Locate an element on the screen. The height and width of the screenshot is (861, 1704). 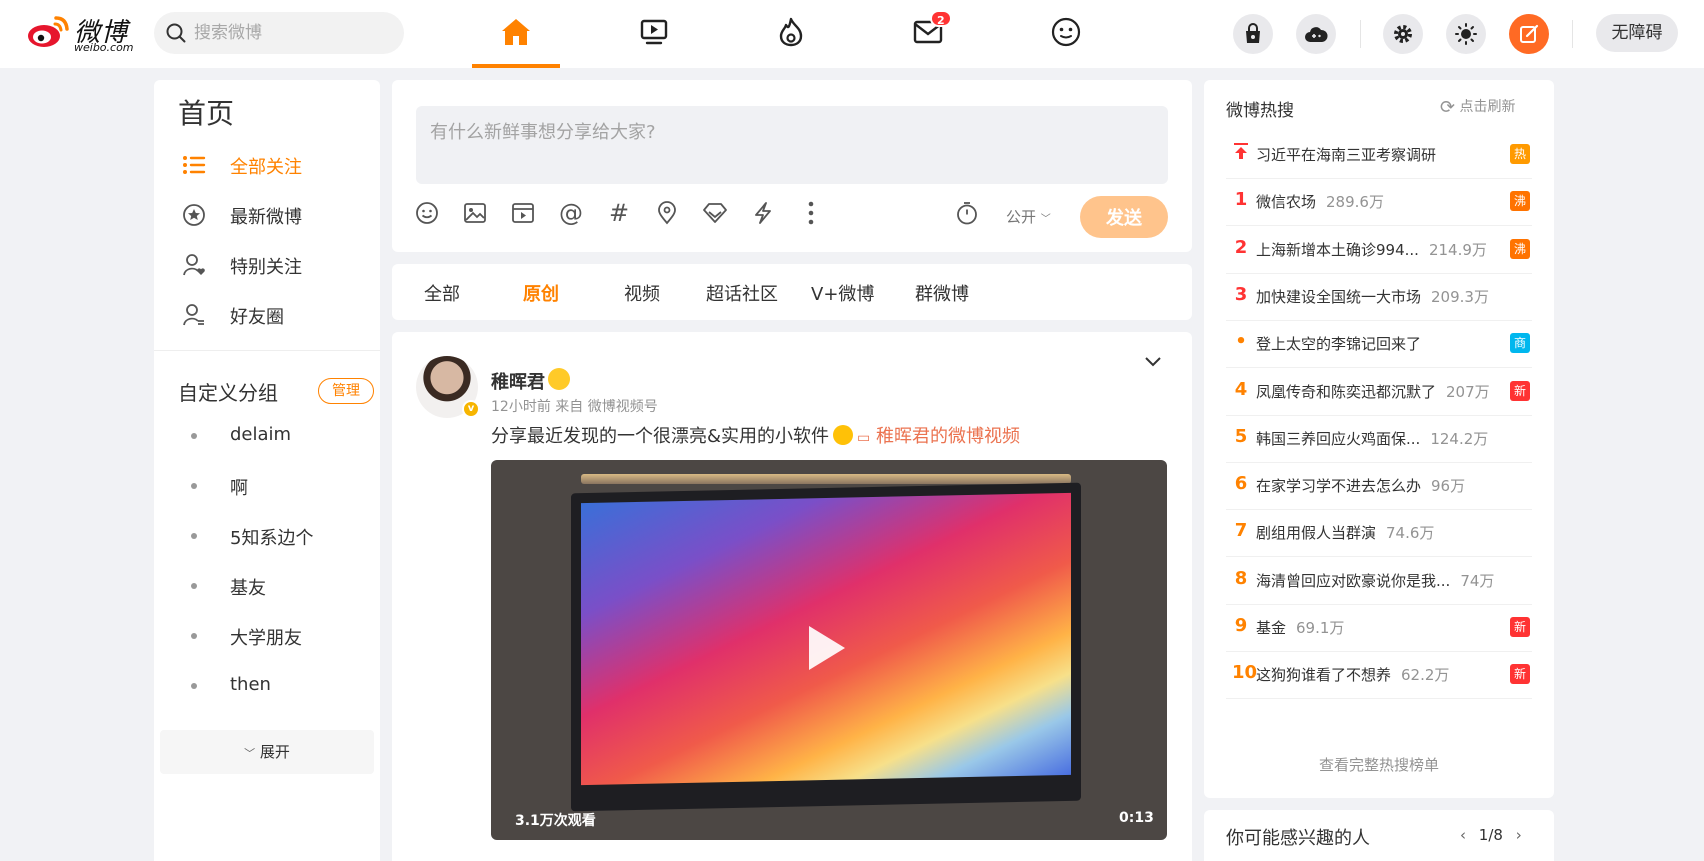
compose-input is located at coordinates (792, 145).